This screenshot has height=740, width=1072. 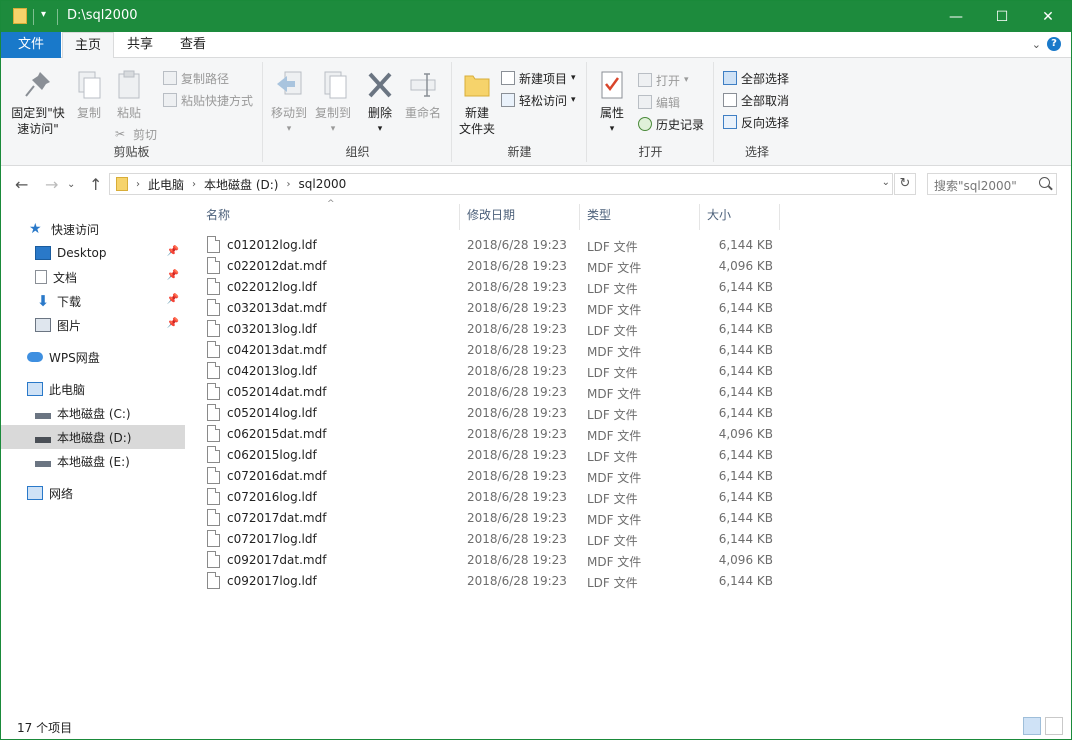 I want to click on quick-access-dropdown-icon: ▾, so click(x=43, y=14).